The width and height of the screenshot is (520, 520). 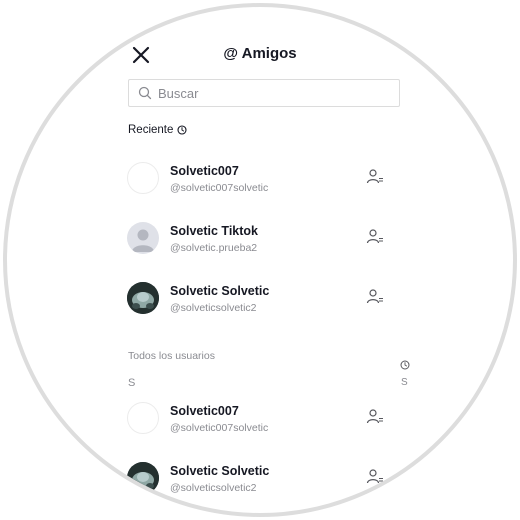 I want to click on user-handle: @solvetic.prueba2, so click(x=214, y=248).